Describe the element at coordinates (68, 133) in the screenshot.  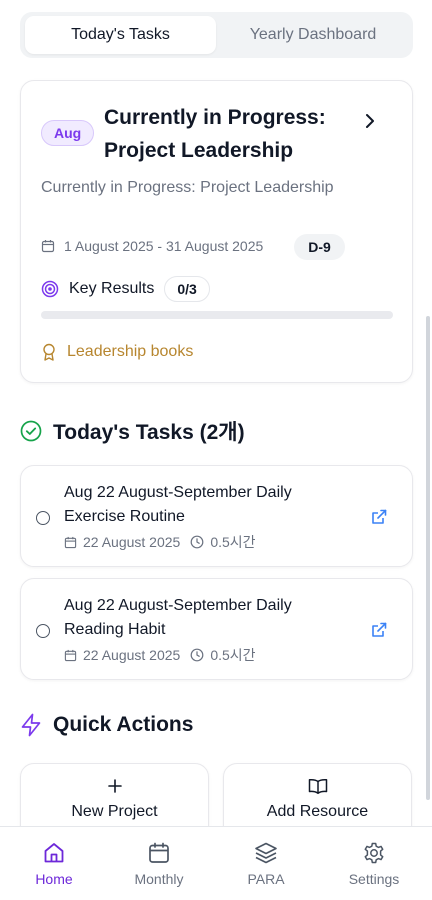
I see `month-badge: Aug` at that location.